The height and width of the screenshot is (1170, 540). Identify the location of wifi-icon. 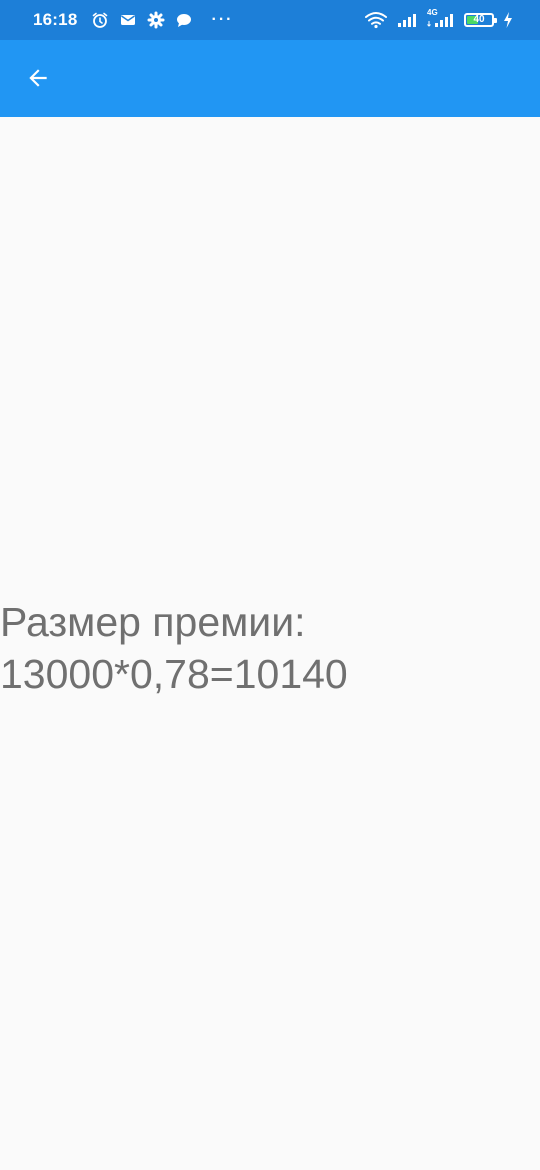
(376, 20).